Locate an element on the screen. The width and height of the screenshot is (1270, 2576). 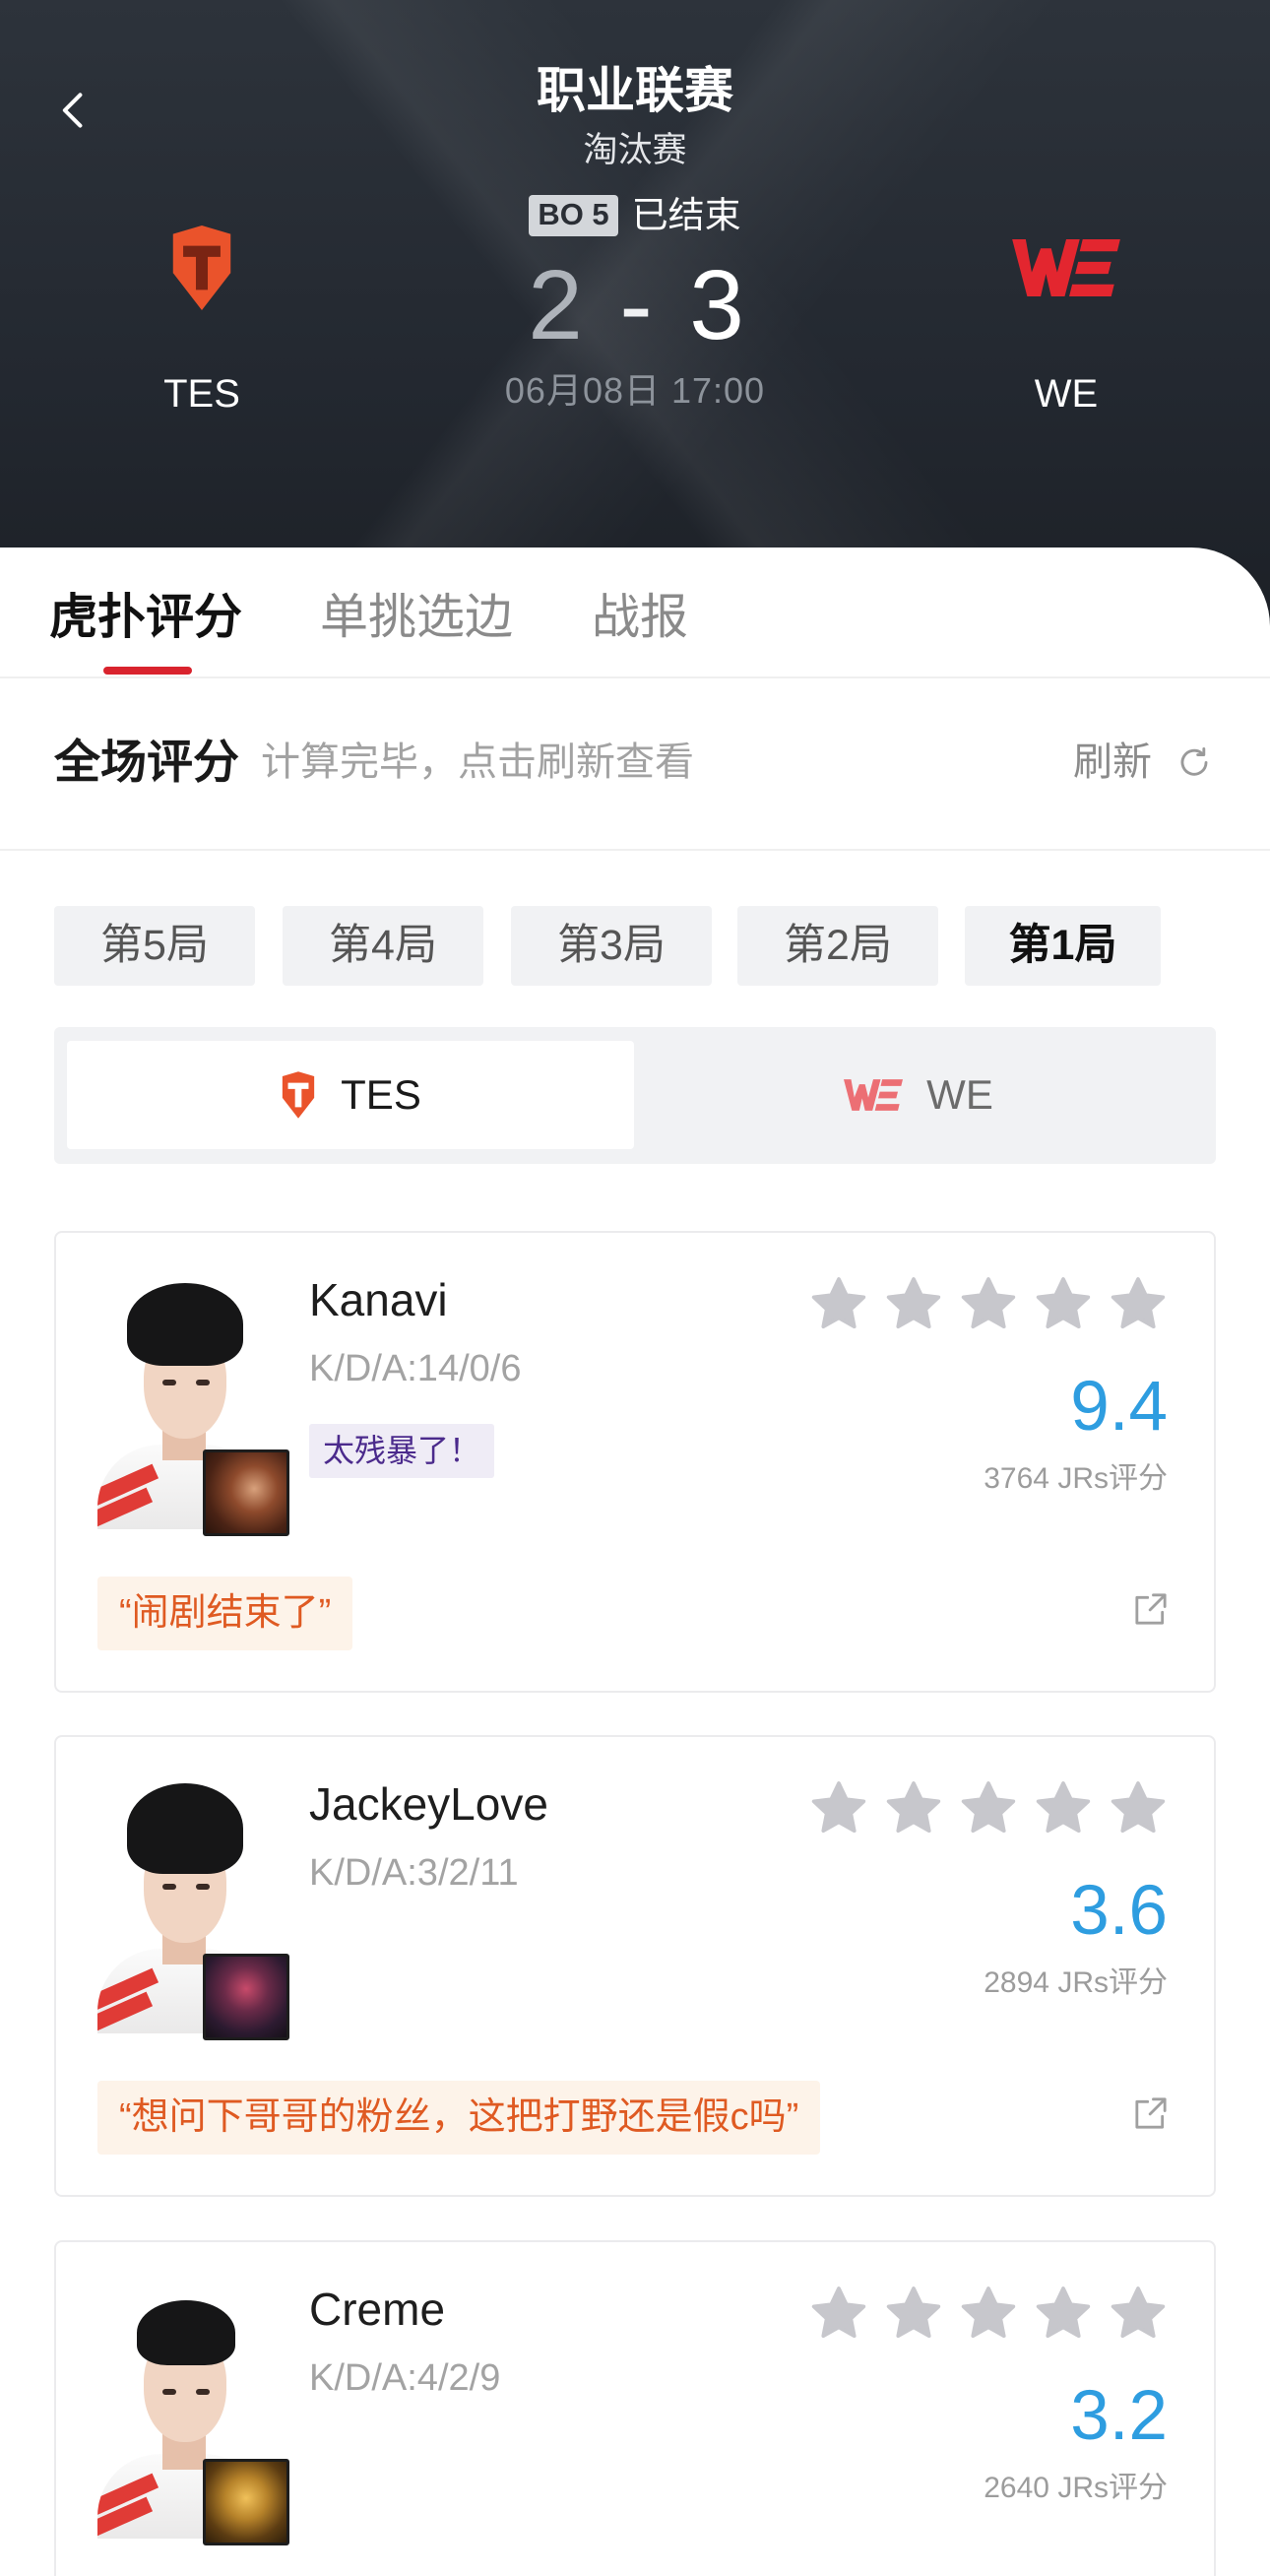
player-tag: 太残暴了！ is located at coordinates (402, 1451).